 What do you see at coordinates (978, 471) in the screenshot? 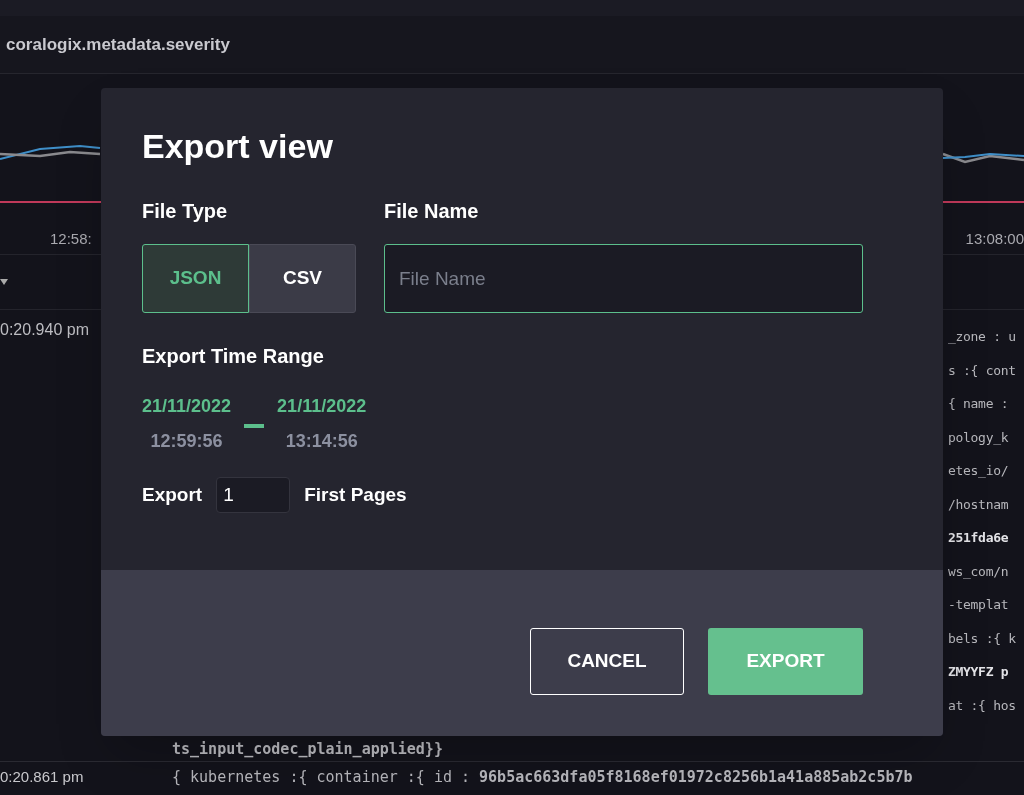
I see `log-text: etes_io/` at bounding box center [978, 471].